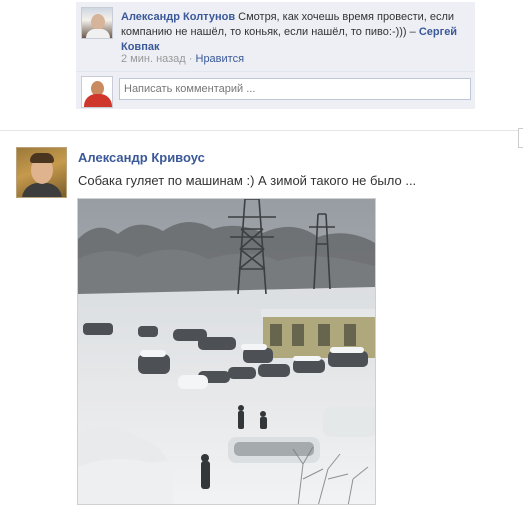  Describe the element at coordinates (41, 172) in the screenshot. I see `post-author-avatar` at that location.